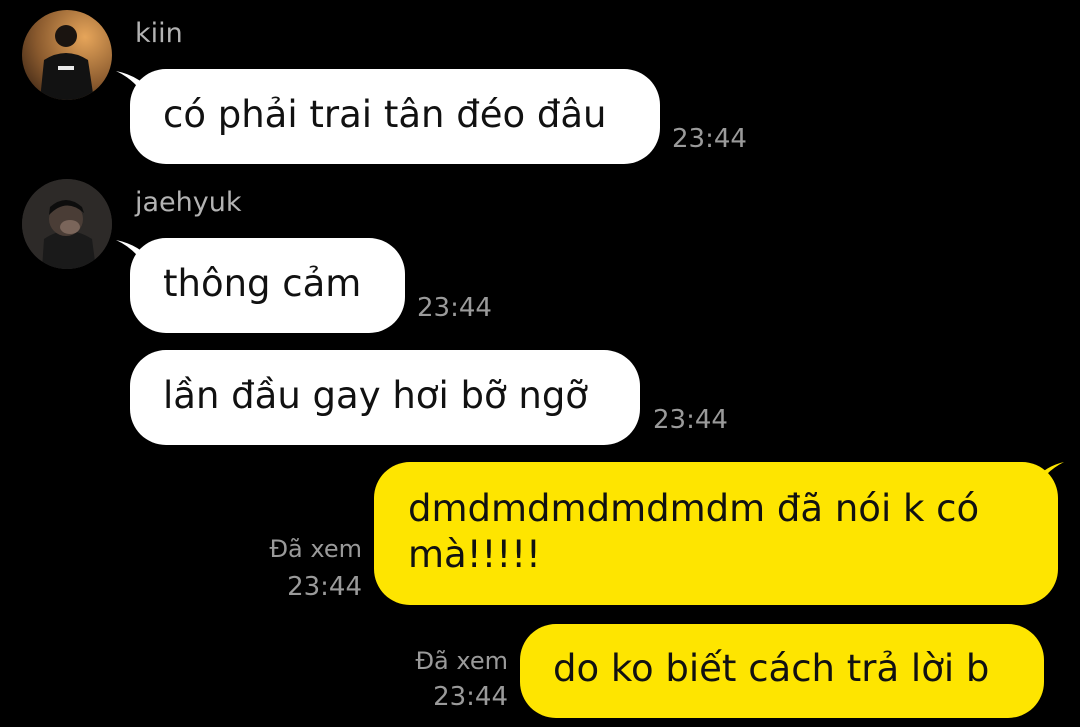  Describe the element at coordinates (474, 554) in the screenshot. I see `message-text-line: mà!!!!!` at that location.